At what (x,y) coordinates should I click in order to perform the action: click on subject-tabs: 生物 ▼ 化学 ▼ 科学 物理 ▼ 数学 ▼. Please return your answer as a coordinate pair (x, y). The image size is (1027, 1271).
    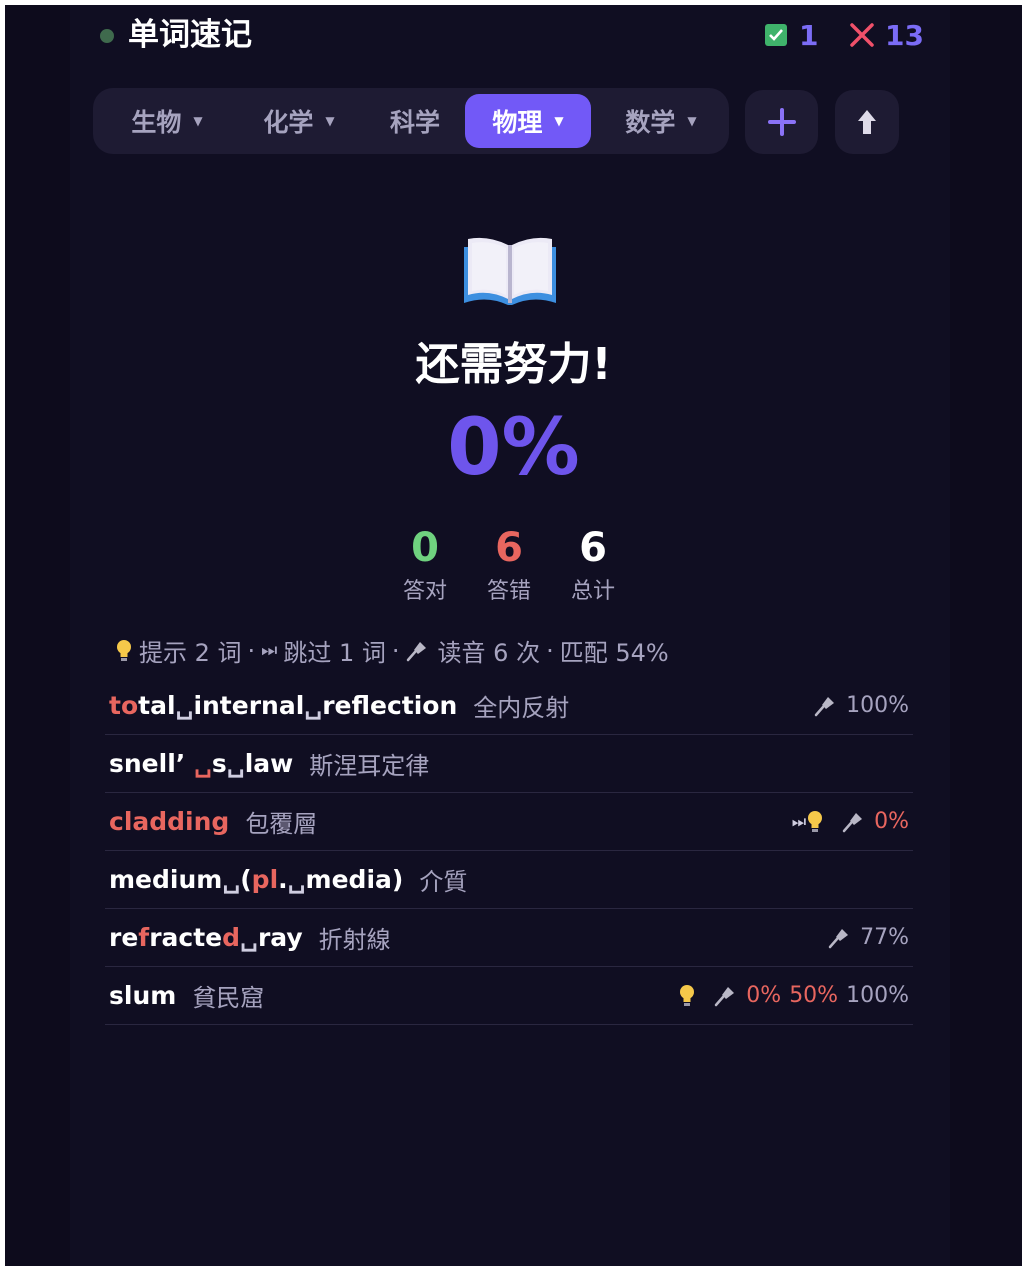
    Looking at the image, I should click on (411, 121).